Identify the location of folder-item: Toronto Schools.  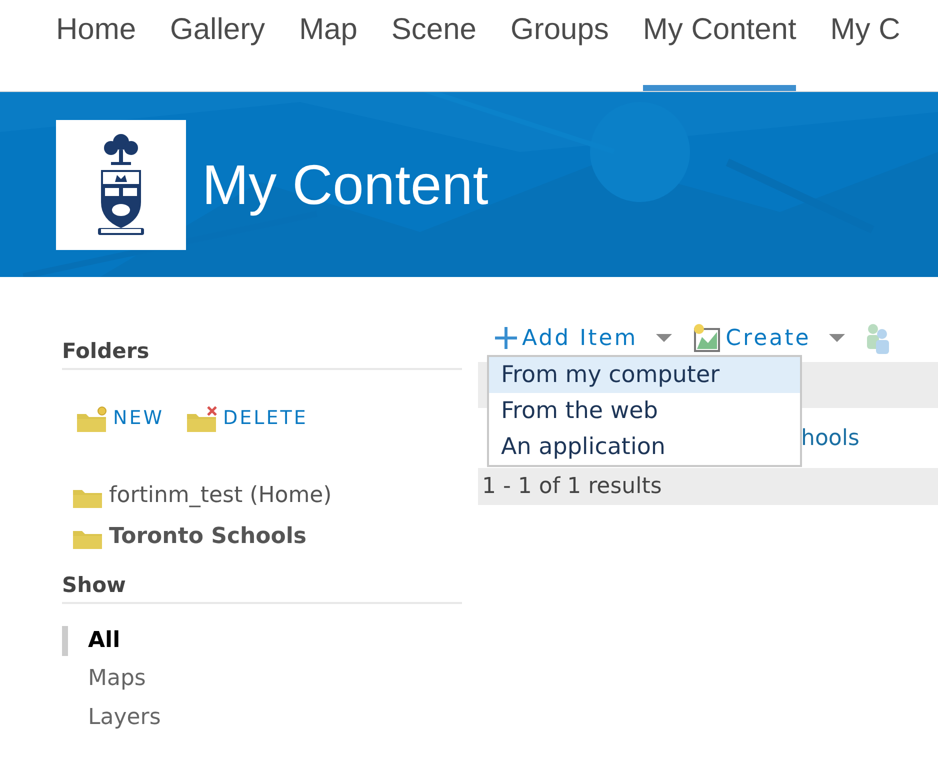
(189, 536).